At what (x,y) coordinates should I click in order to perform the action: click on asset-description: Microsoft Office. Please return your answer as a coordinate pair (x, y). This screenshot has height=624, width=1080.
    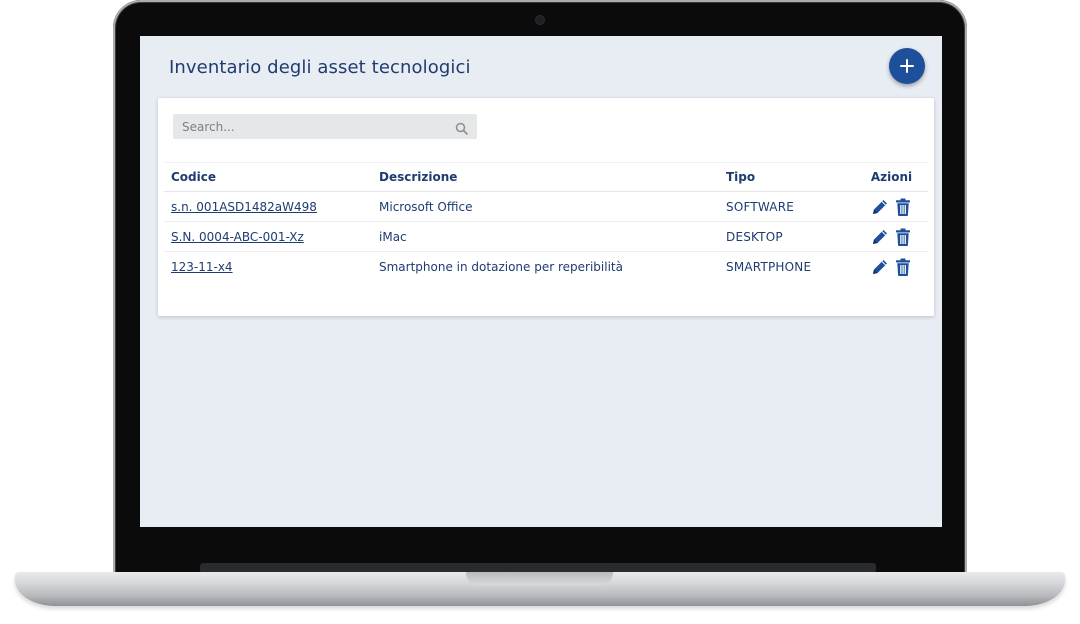
    Looking at the image, I should click on (426, 206).